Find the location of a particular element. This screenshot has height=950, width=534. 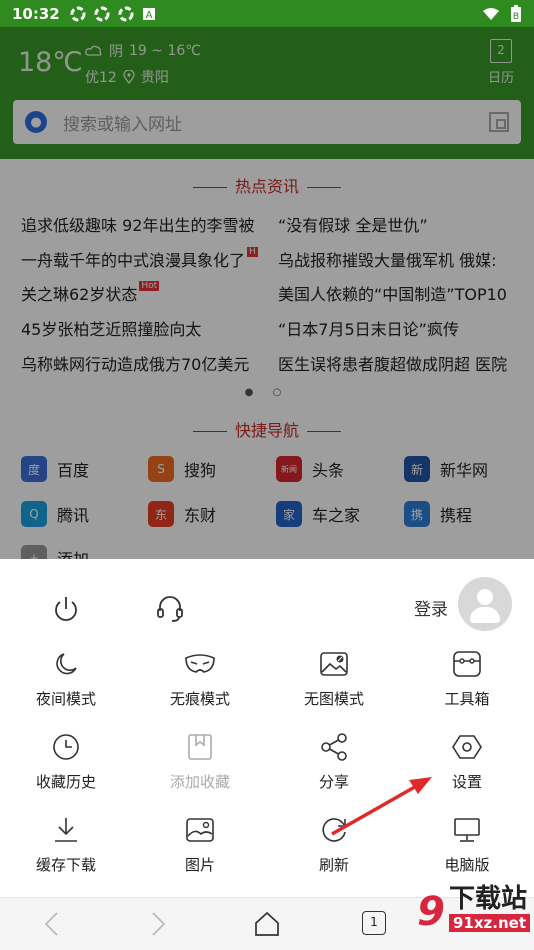

power-icon is located at coordinates (66, 609).